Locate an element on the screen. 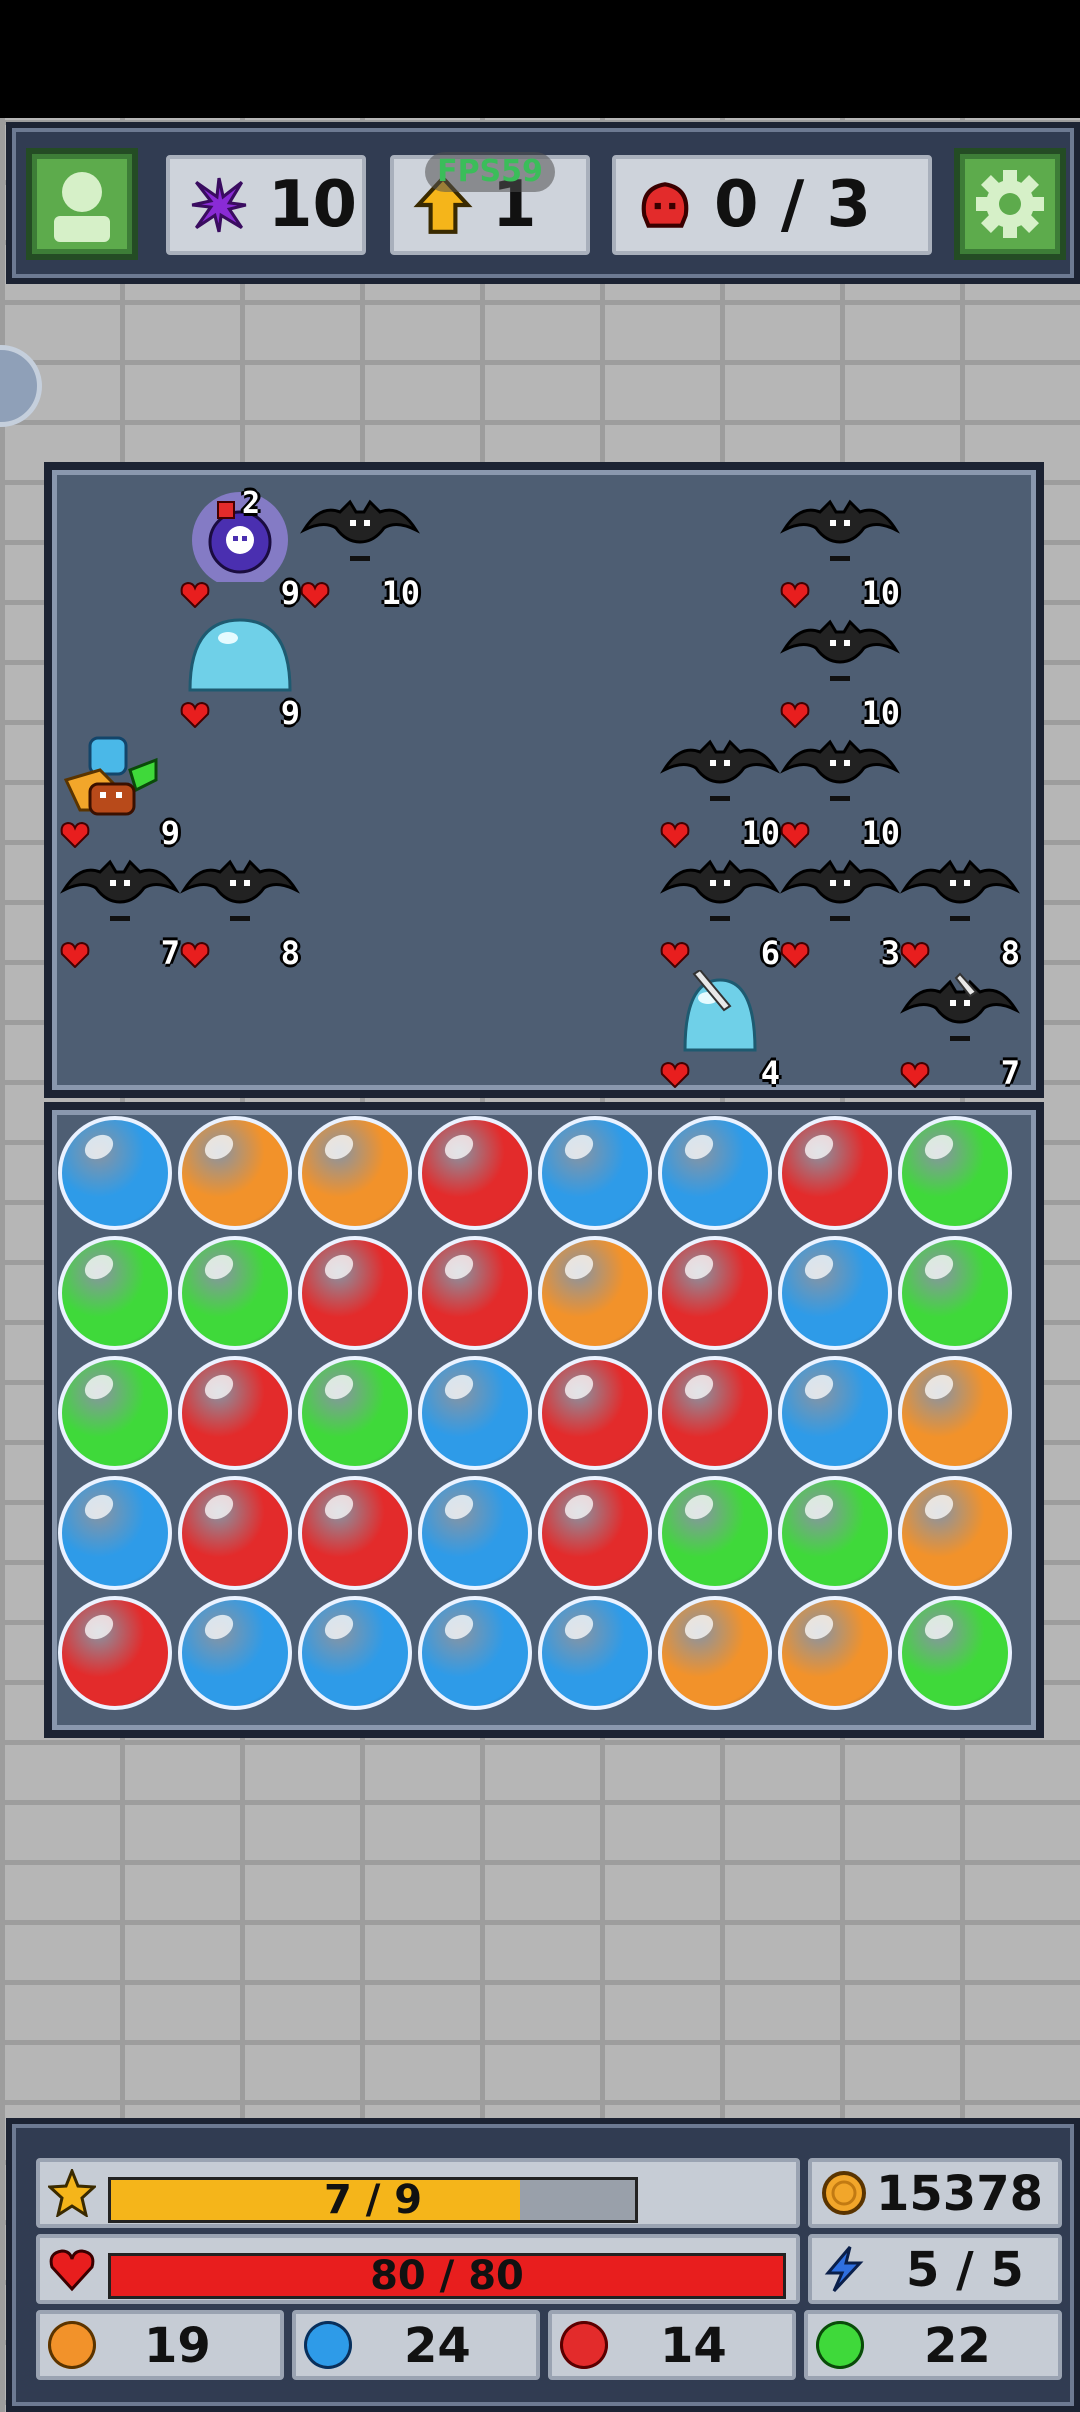  gear-icon is located at coordinates (1010, 204).